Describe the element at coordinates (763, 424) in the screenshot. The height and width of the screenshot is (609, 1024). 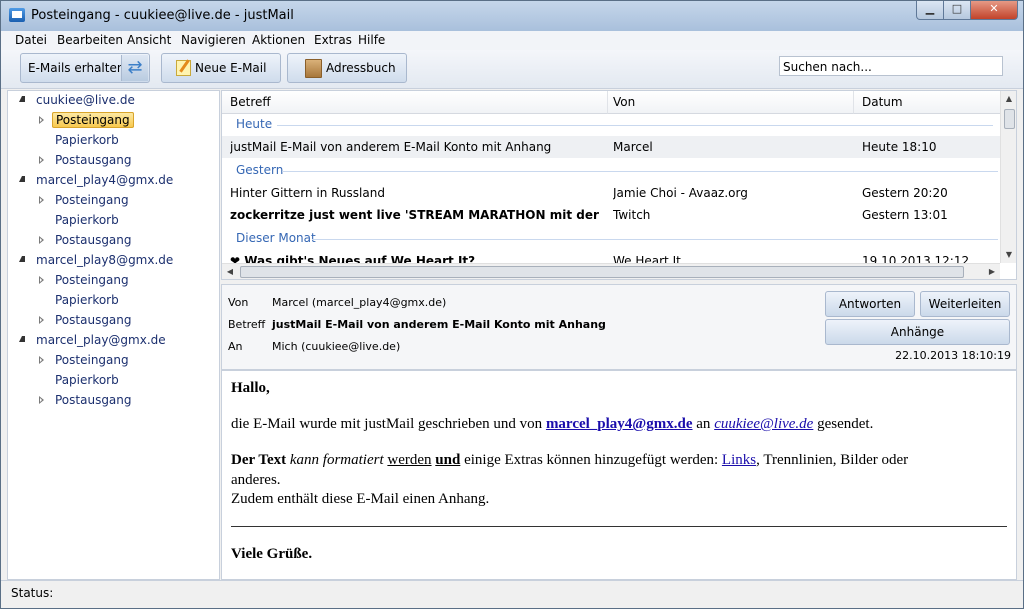
I see `email-link: cuukiee@live.de` at that location.